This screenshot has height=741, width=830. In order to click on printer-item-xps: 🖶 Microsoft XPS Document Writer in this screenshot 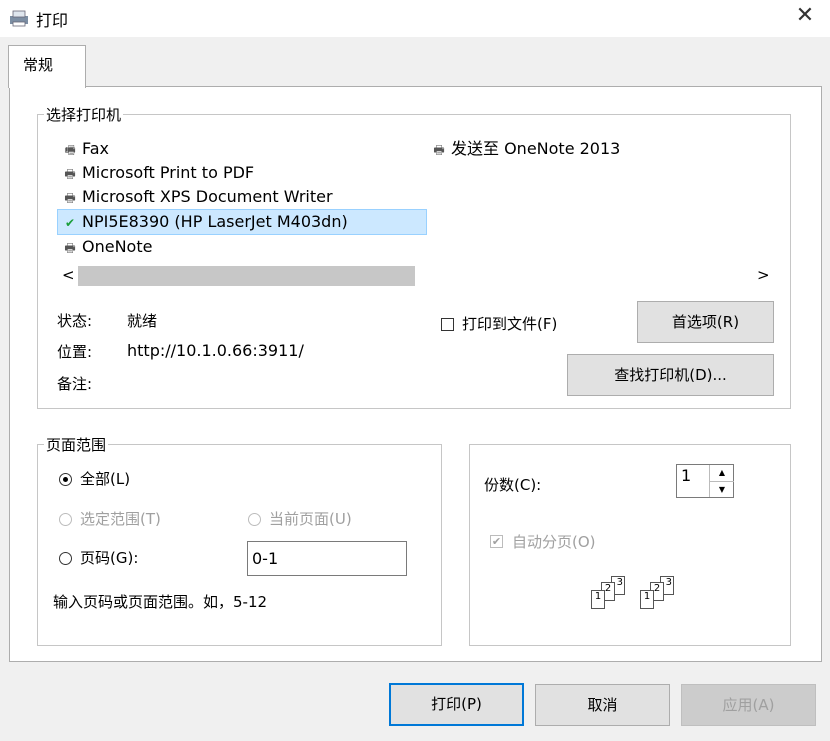, I will do `click(242, 197)`.